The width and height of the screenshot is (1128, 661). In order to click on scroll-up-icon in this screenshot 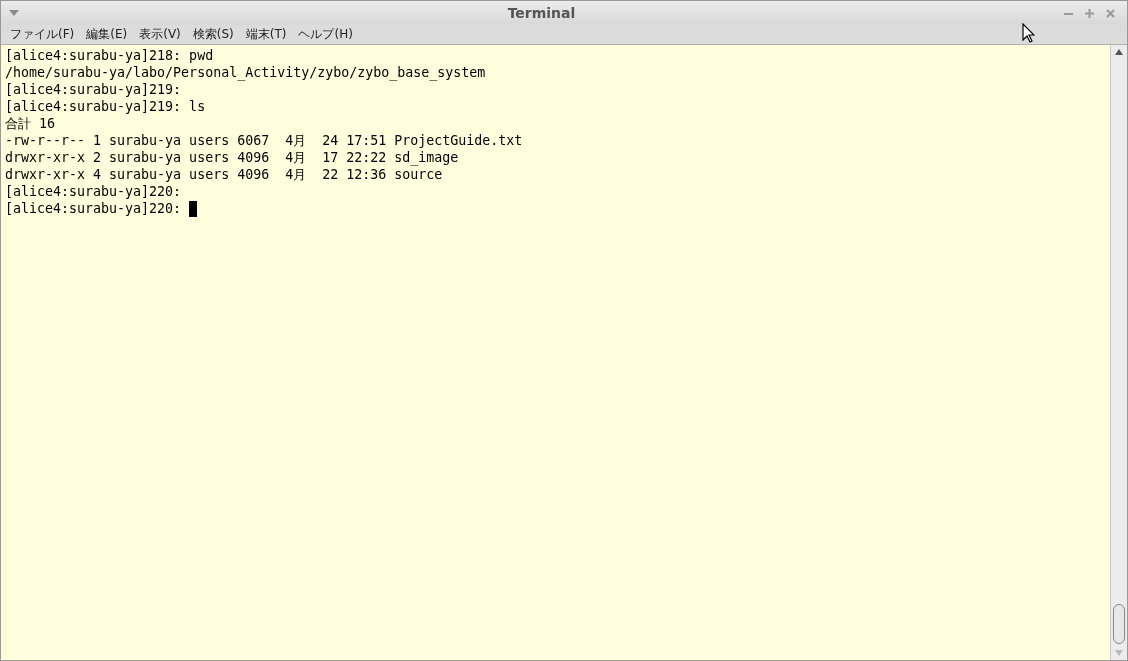, I will do `click(1119, 52)`.